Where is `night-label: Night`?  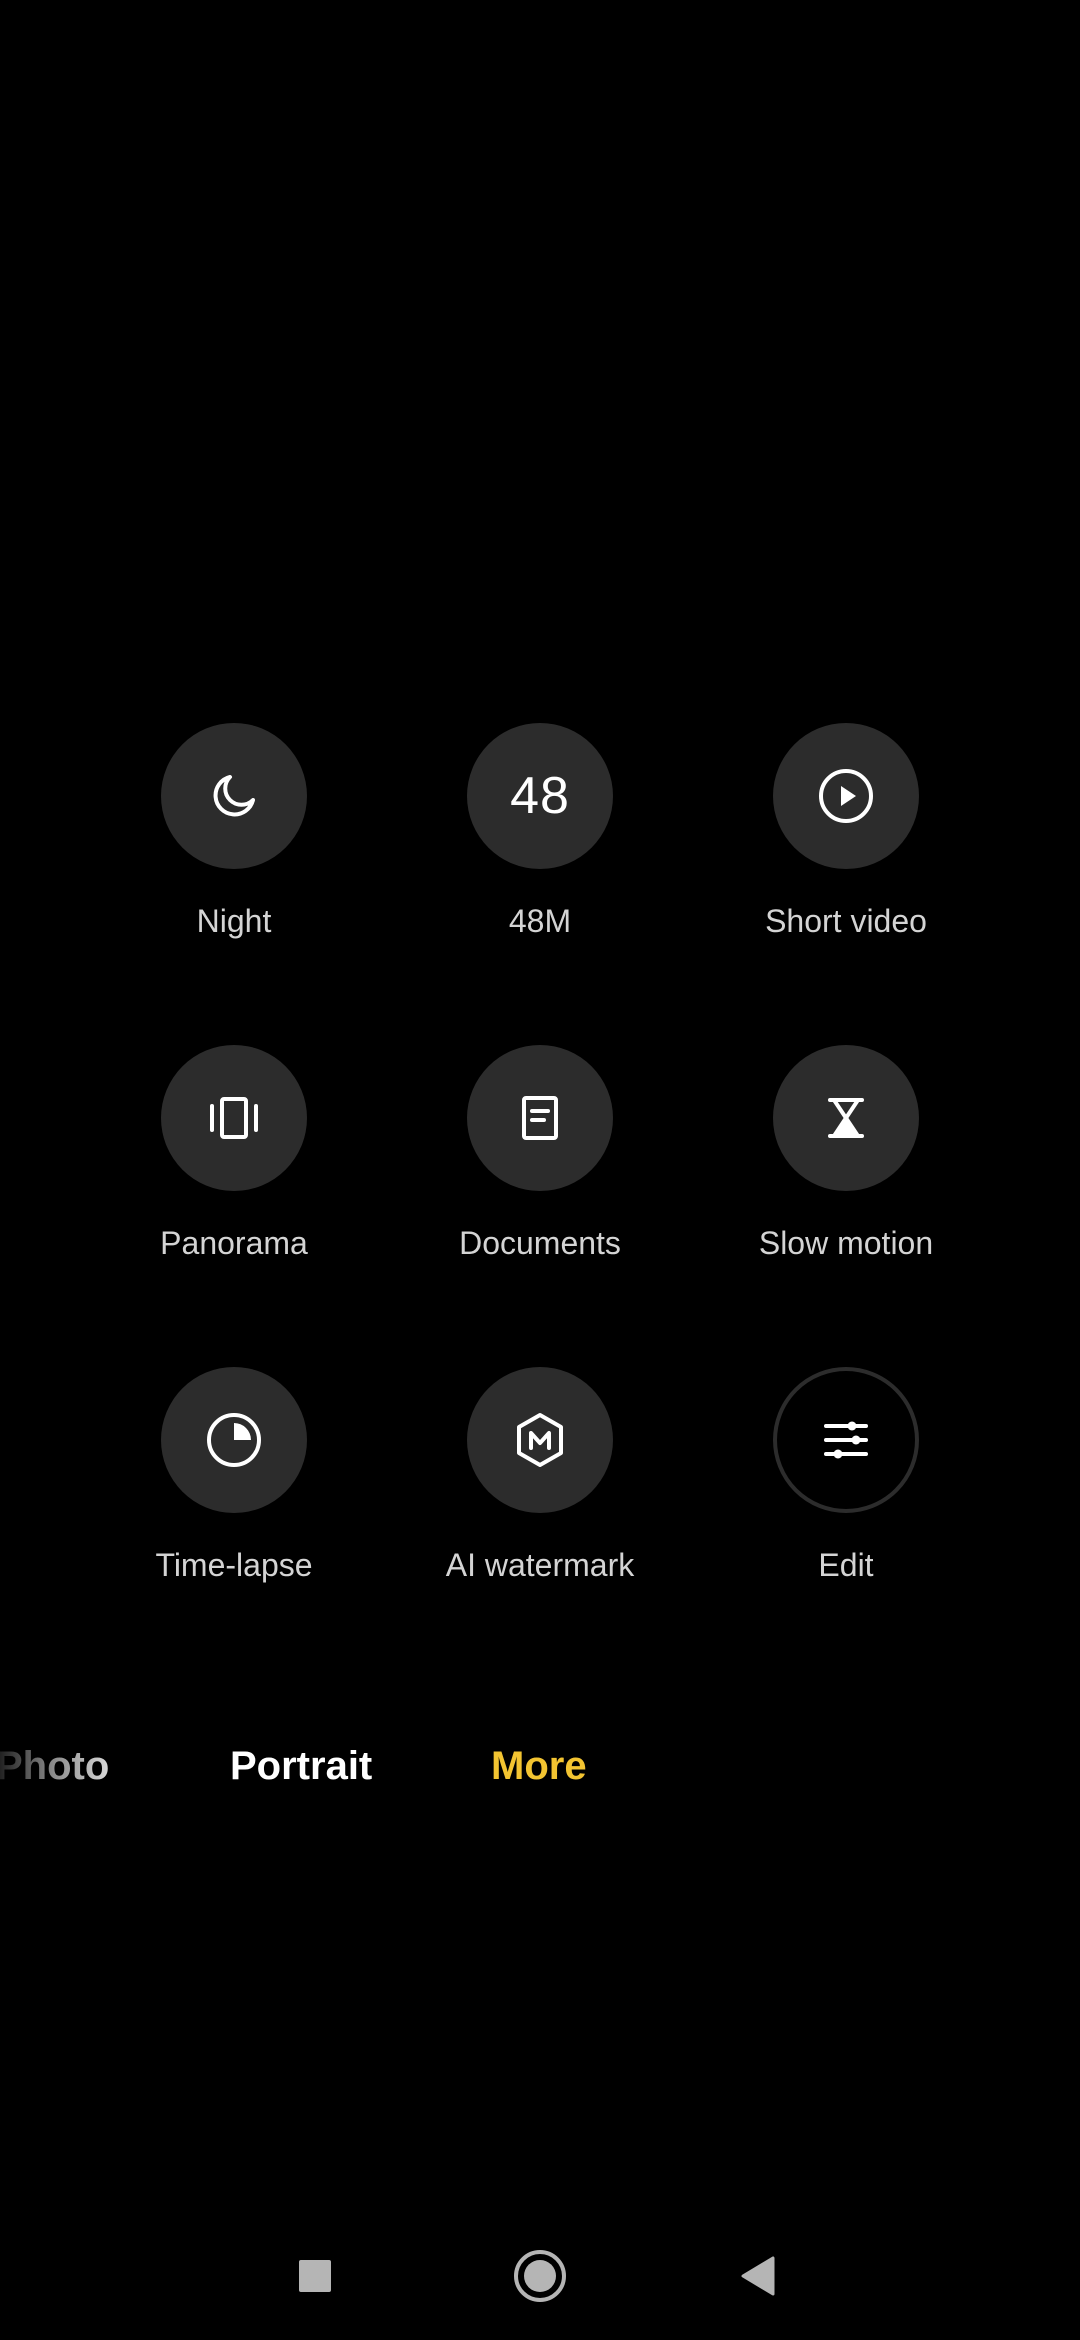 night-label: Night is located at coordinates (234, 921).